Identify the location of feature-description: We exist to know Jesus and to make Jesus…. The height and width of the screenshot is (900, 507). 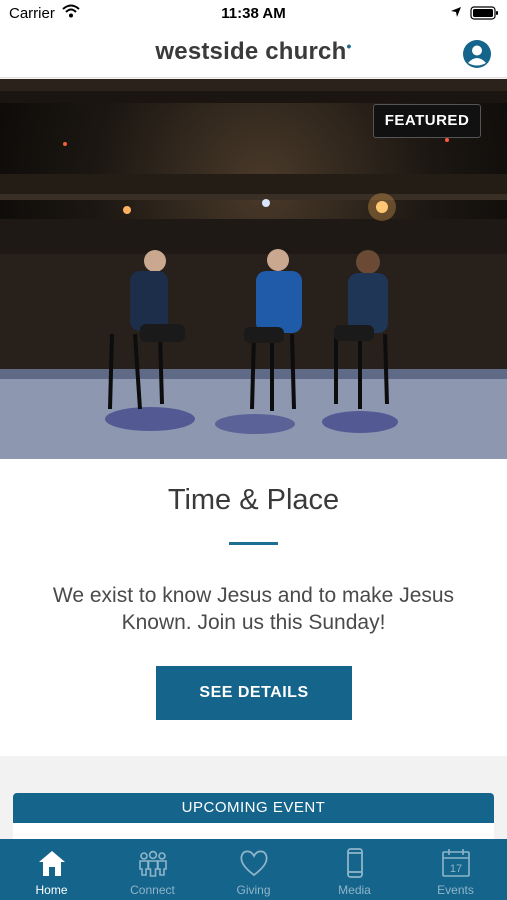
(253, 609).